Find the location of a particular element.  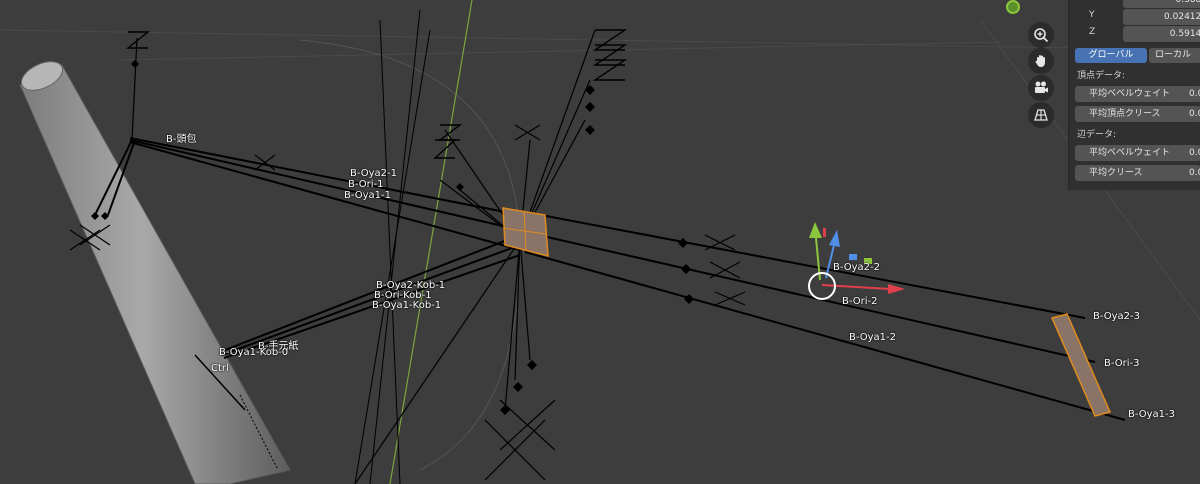

y-label: Y is located at coordinates (1092, 15).